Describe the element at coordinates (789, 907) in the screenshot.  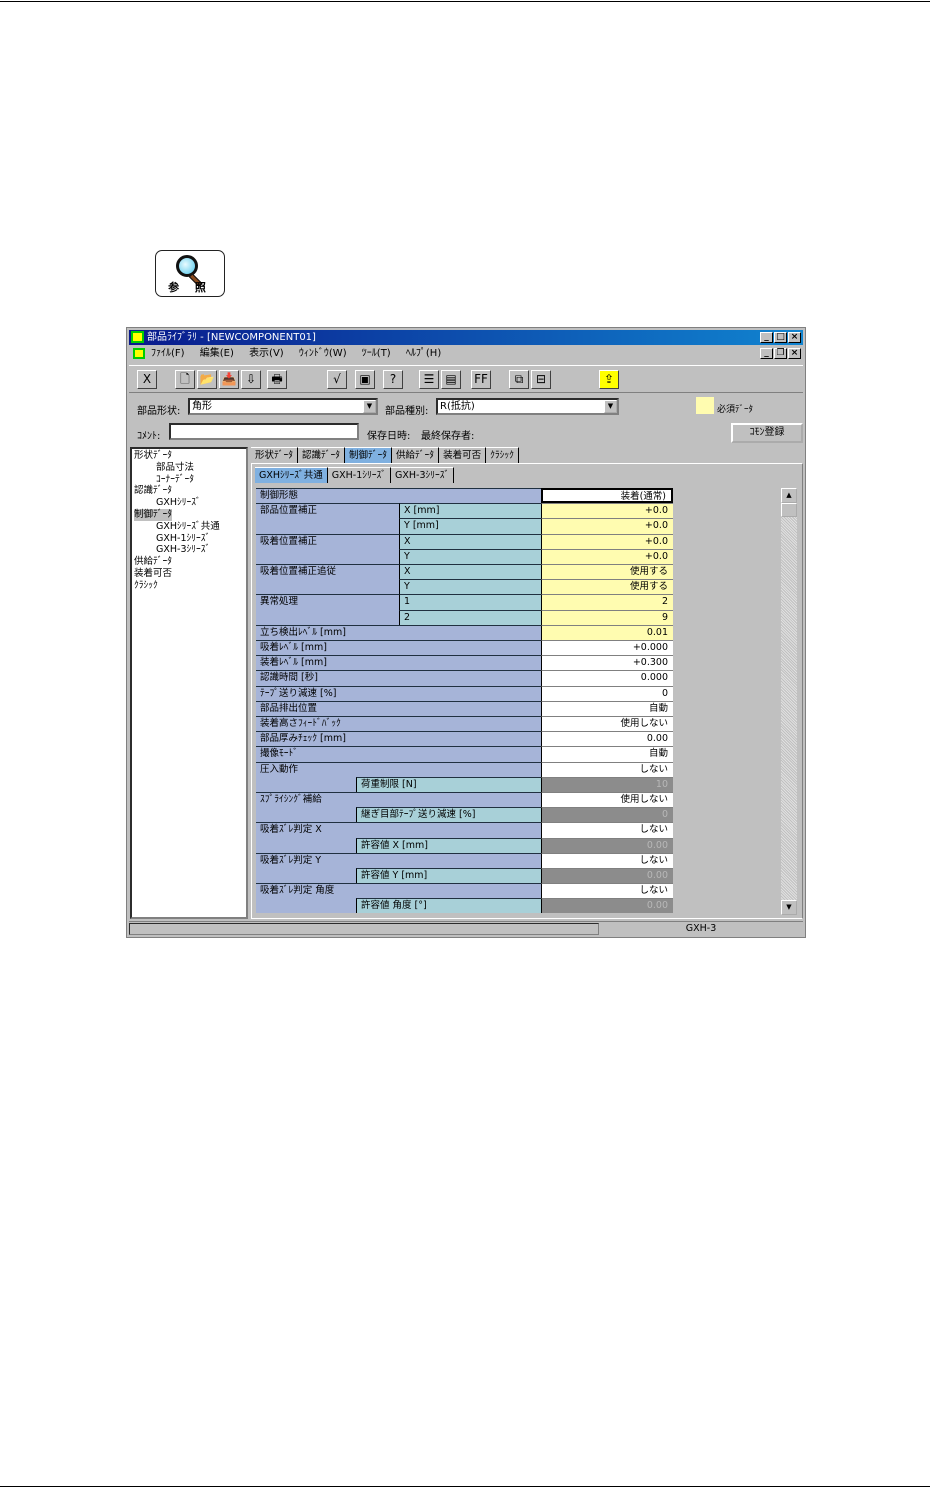
I see `scroll-down-icon: ▼` at that location.